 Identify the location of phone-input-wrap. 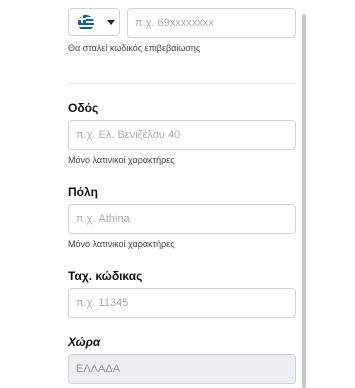
(211, 23).